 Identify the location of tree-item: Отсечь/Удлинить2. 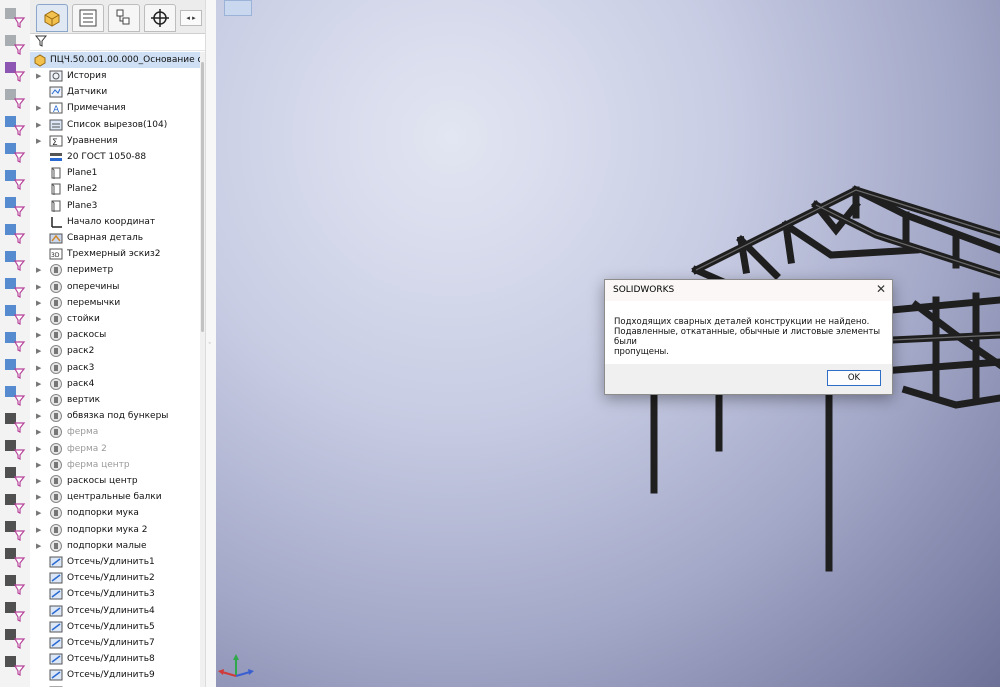
(115, 578).